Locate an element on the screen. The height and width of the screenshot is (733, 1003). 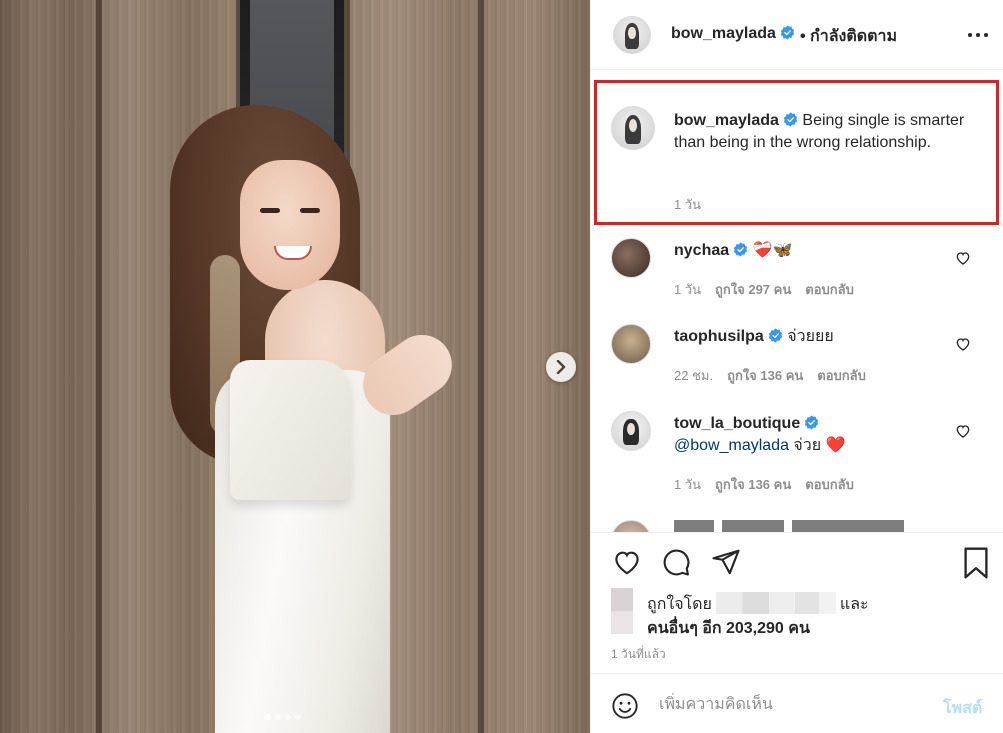
cut-off-comment-text is located at coordinates (789, 526).